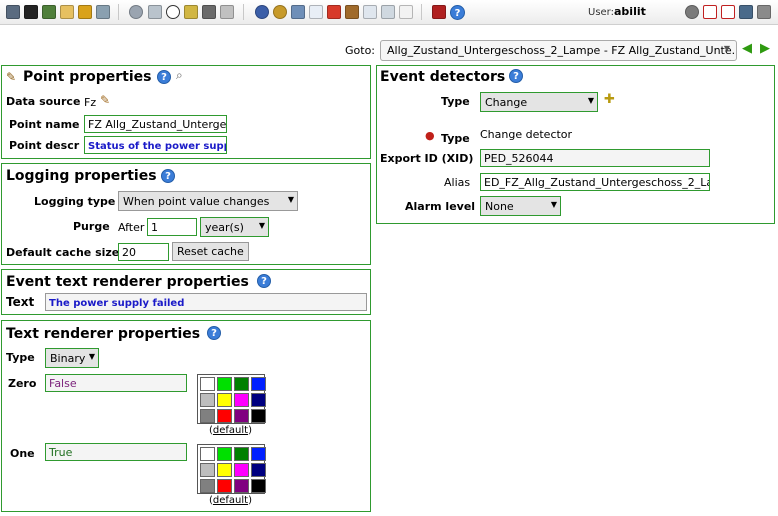 This screenshot has width=778, height=516. Describe the element at coordinates (334, 12) in the screenshot. I see `antenna-icon` at that location.